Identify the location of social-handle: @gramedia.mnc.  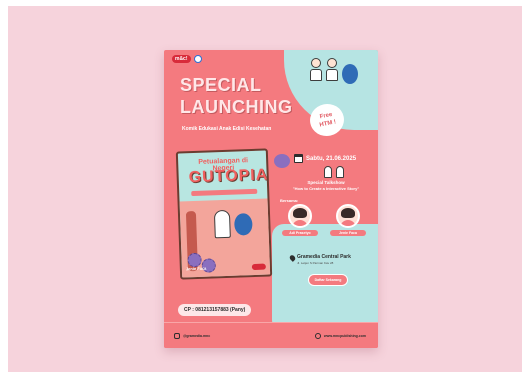
(197, 336).